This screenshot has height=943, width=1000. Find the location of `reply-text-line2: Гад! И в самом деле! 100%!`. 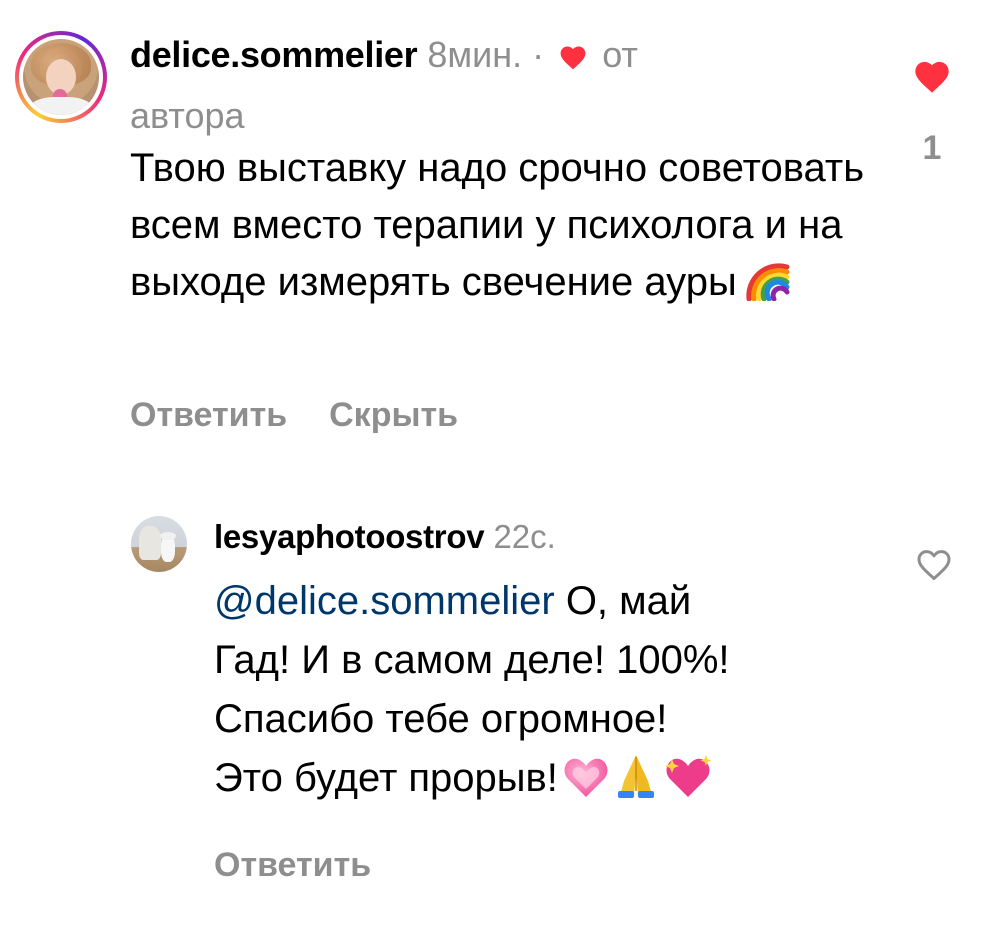

reply-text-line2: Гад! И в самом деле! 100%! is located at coordinates (472, 660).